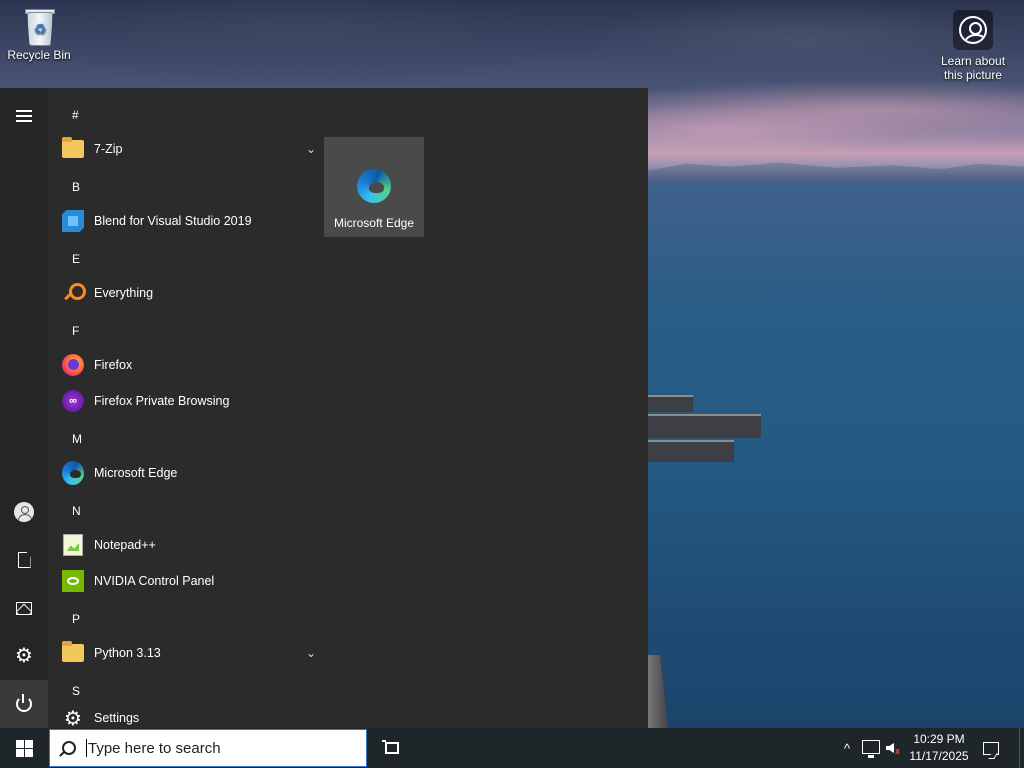 This screenshot has height=768, width=1024. I want to click on task-view-icon, so click(390, 747).